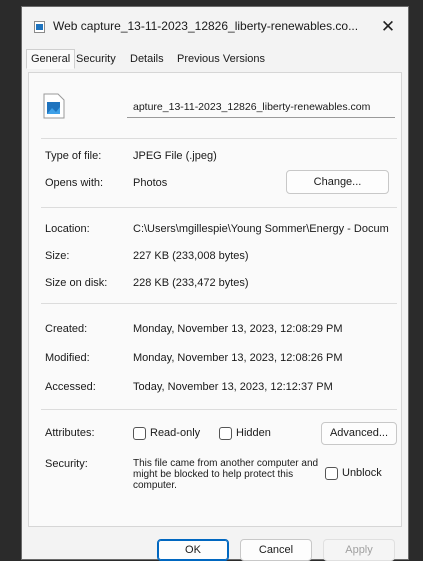 This screenshot has height=561, width=423. What do you see at coordinates (73, 156) in the screenshot?
I see `type-label: Type of file:` at bounding box center [73, 156].